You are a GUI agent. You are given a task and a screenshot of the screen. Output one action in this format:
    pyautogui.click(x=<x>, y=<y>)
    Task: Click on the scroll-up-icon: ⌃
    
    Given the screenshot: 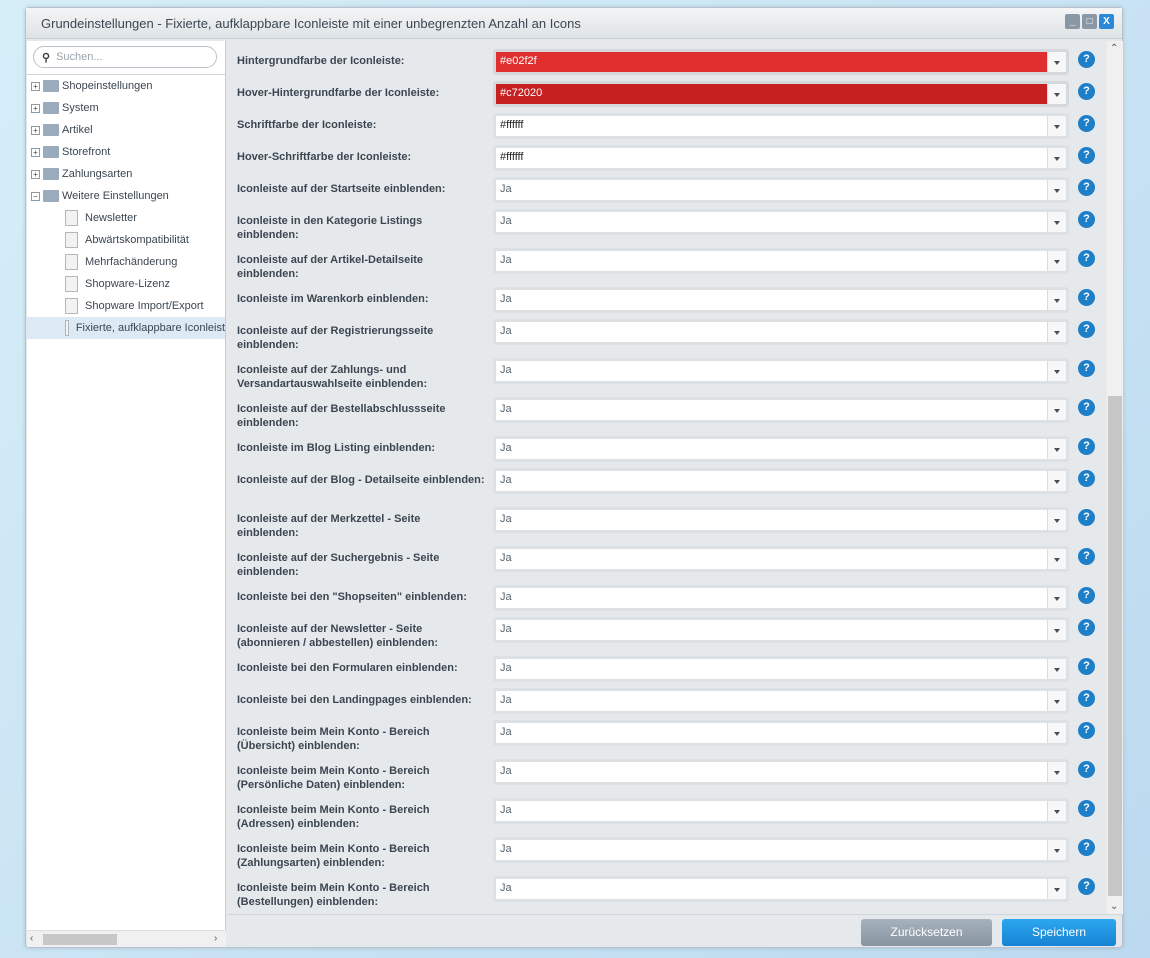 What is the action you would take?
    pyautogui.click(x=1114, y=48)
    